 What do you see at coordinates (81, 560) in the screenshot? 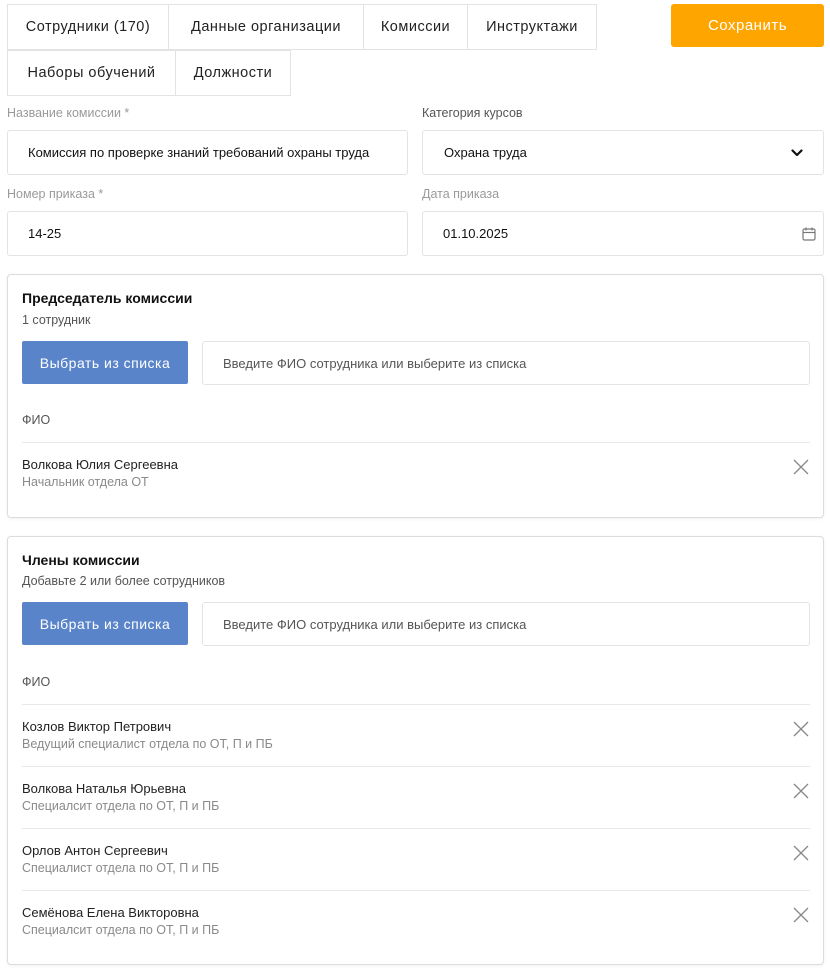
I see `members-title: Члены комиссии` at bounding box center [81, 560].